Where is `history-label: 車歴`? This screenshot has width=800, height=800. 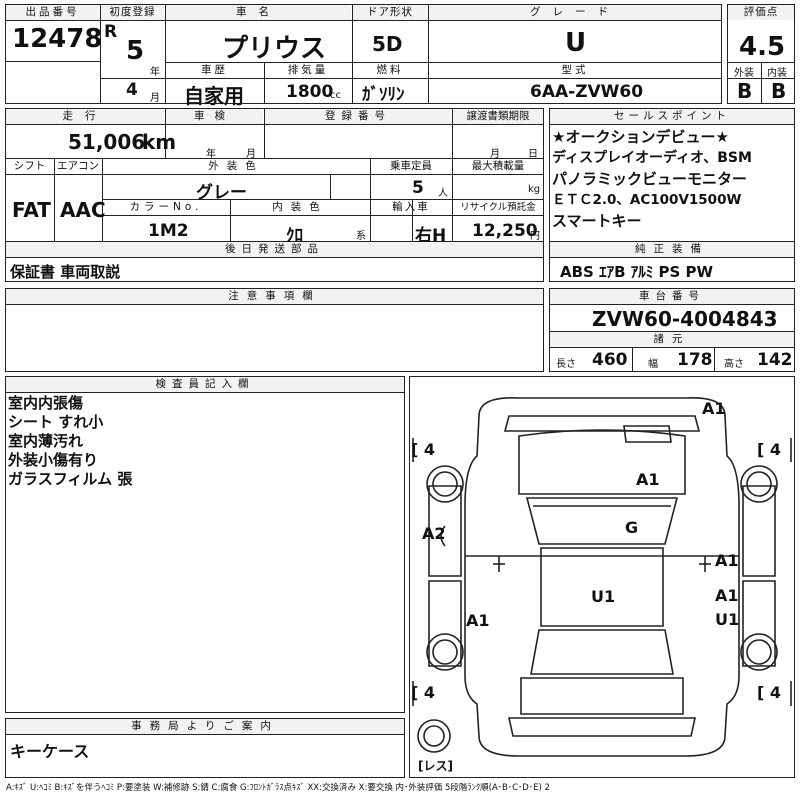
history-label: 車歴 is located at coordinates (214, 70).